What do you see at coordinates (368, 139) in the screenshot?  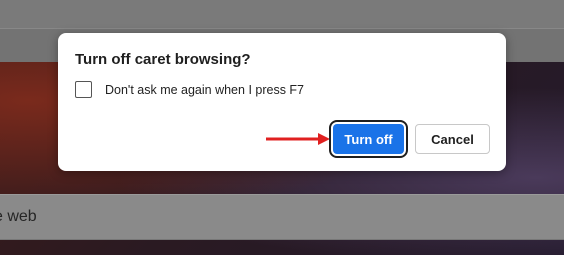 I see `turn-off-button: Turn off` at bounding box center [368, 139].